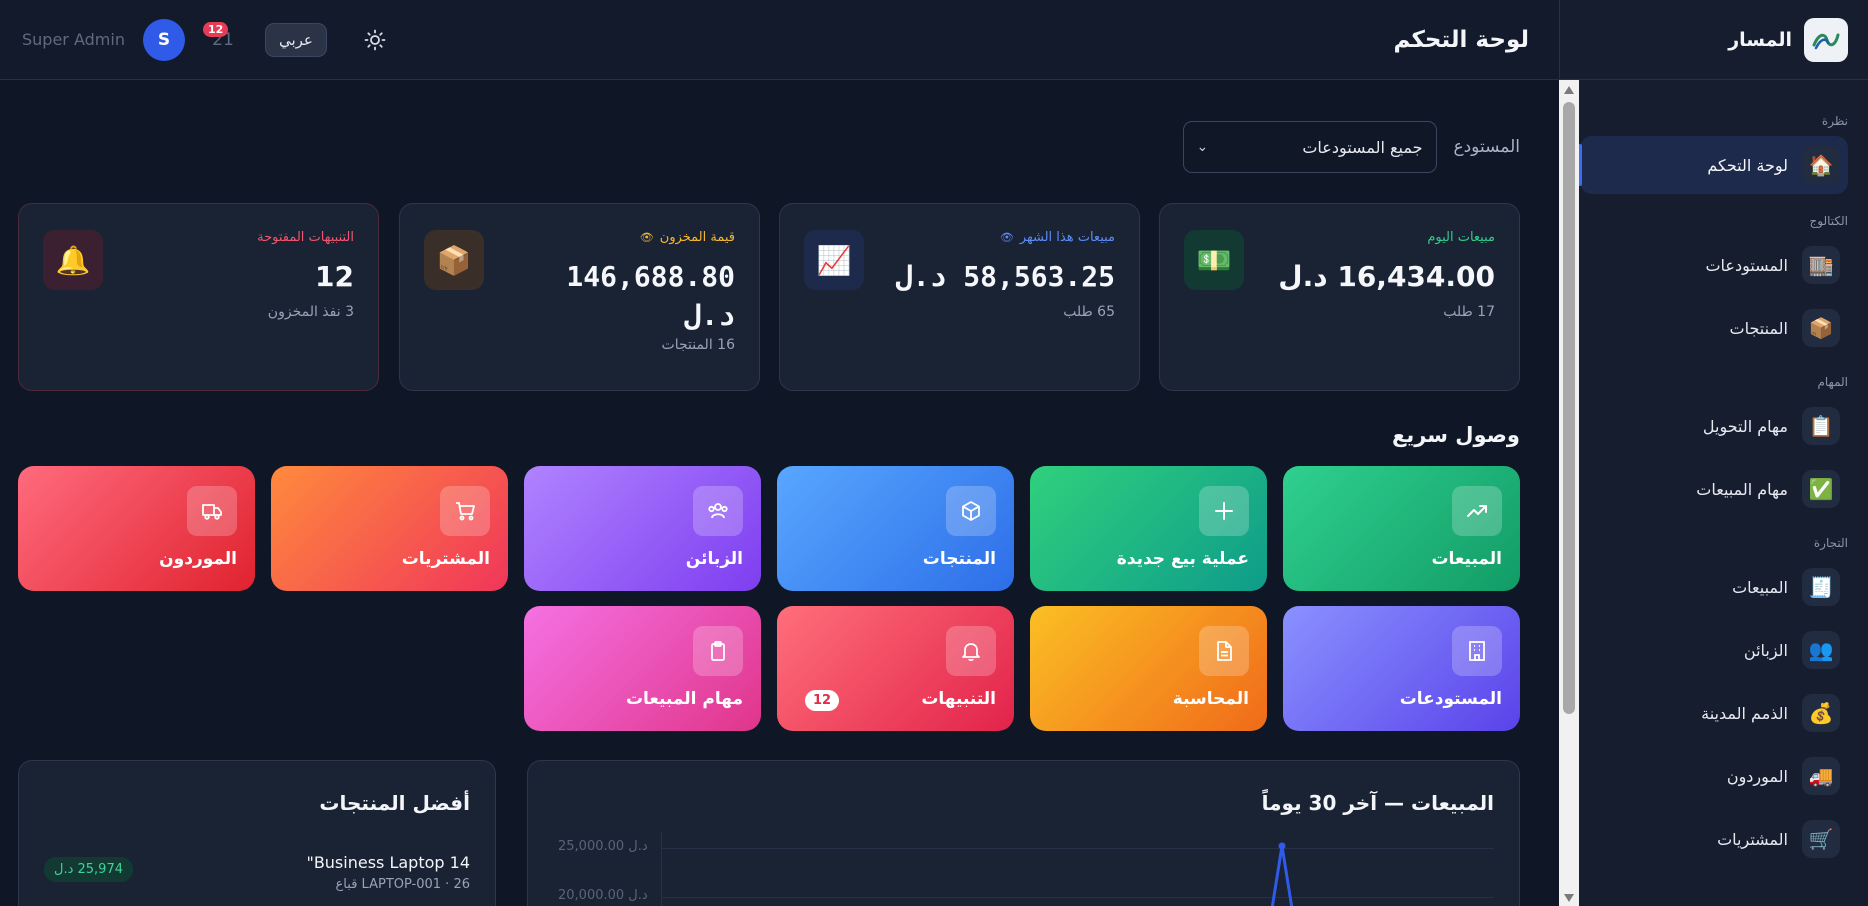 Image resolution: width=1868 pixels, height=906 pixels. I want to click on quick-products-button: المنتجات, so click(895, 528).